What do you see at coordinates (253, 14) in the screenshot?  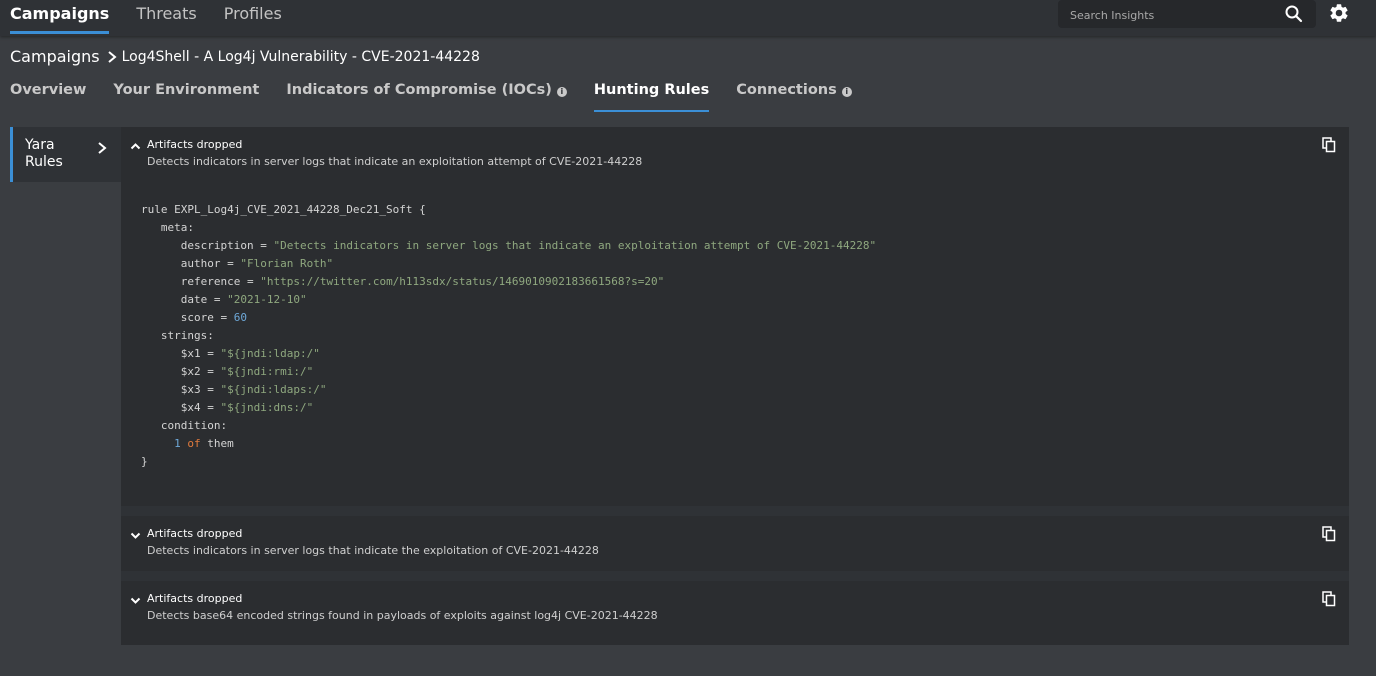 I see `nav-profiles: Profiles` at bounding box center [253, 14].